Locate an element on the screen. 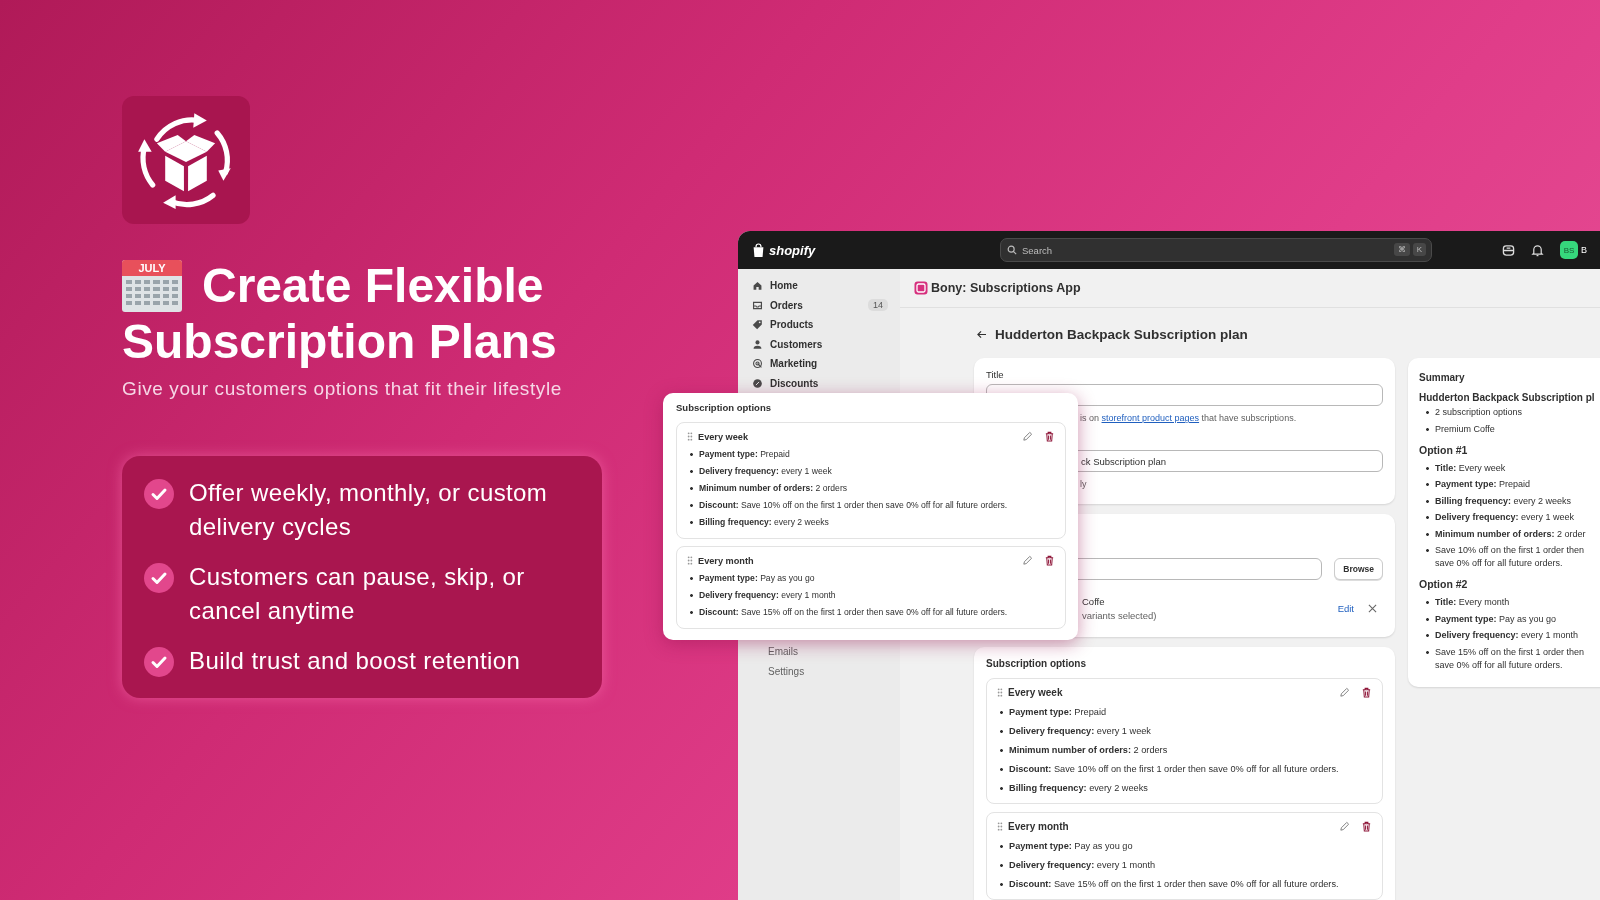 This screenshot has height=900, width=1600. option-heading: Option #2 is located at coordinates (1444, 584).